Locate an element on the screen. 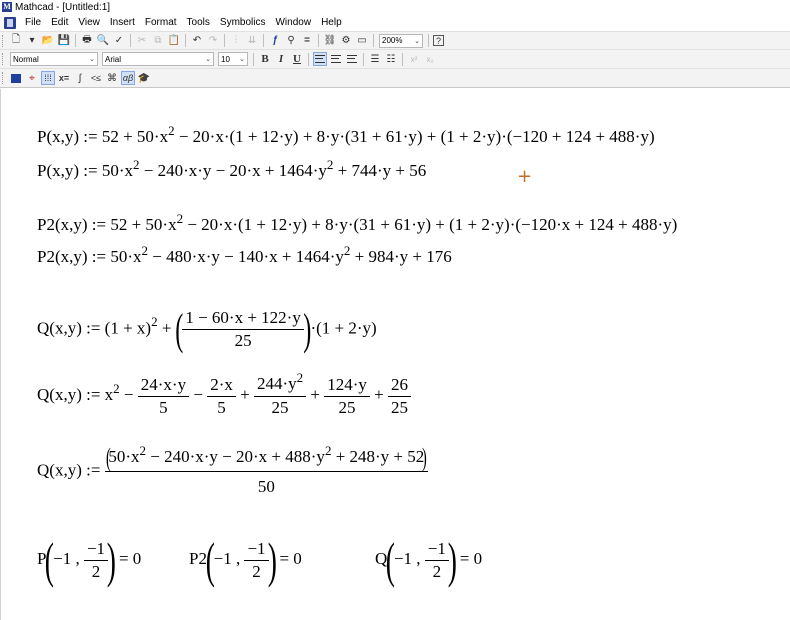  new-document-icon: 🗋 is located at coordinates (16, 41).